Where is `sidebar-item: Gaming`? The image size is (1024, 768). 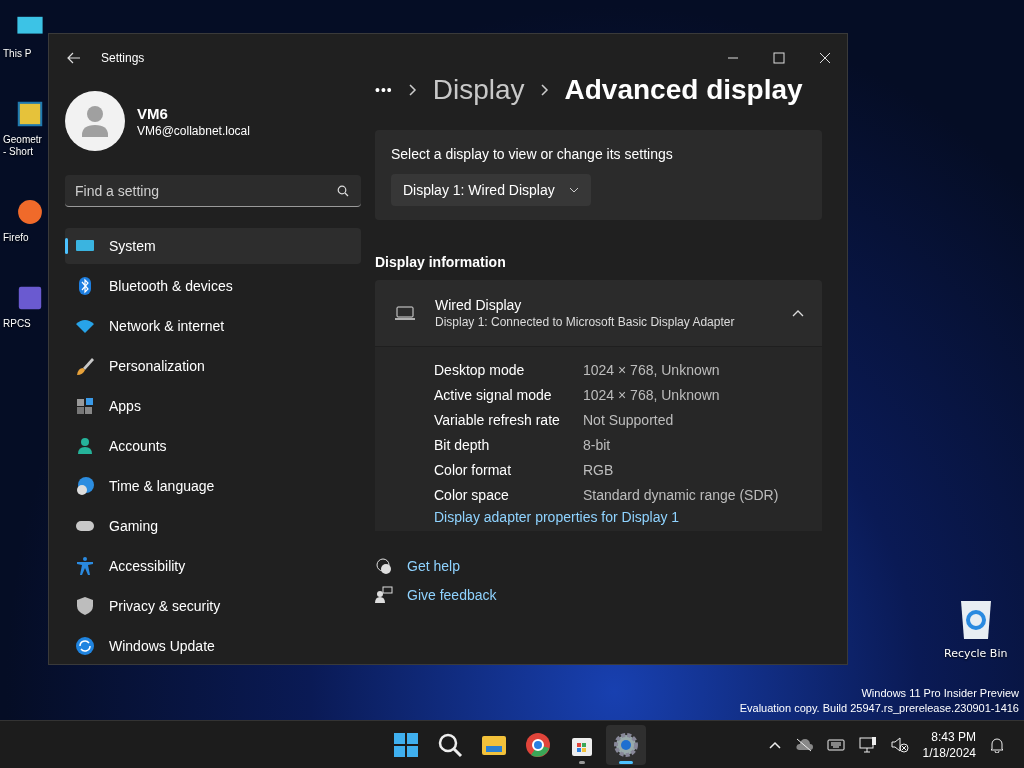
sidebar-item: Gaming is located at coordinates (213, 526).